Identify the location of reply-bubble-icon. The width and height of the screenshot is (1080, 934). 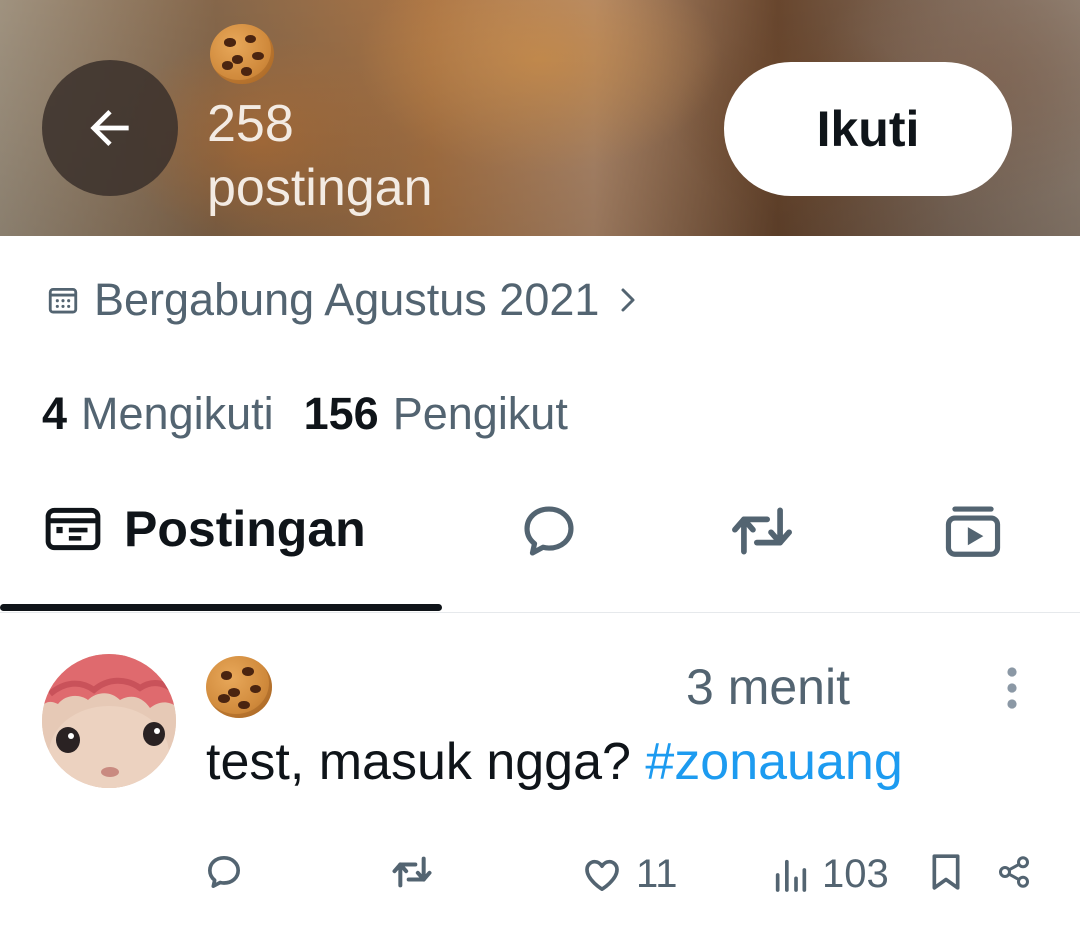
(549, 531).